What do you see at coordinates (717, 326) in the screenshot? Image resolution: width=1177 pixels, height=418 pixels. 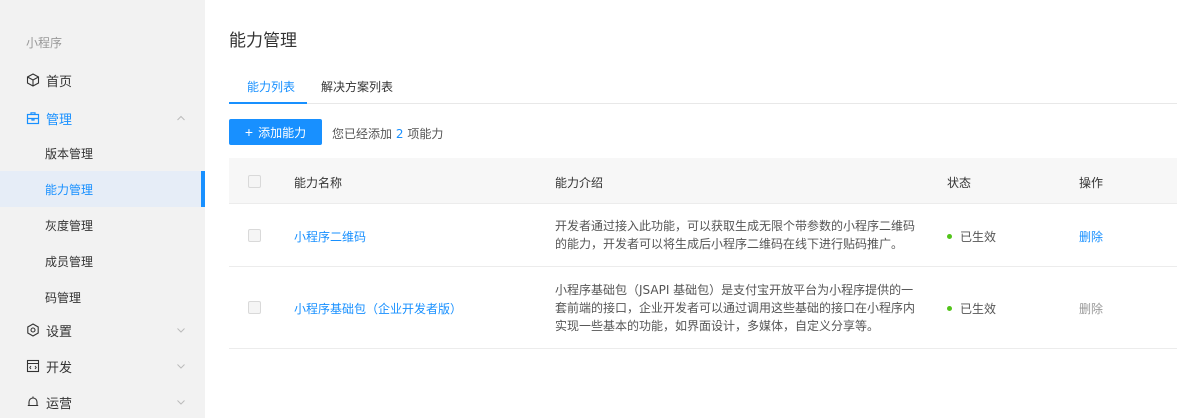 I see `desc-line: 实现一些基本的功能，如界面设计，多媒体，自定义分享等。` at bounding box center [717, 326].